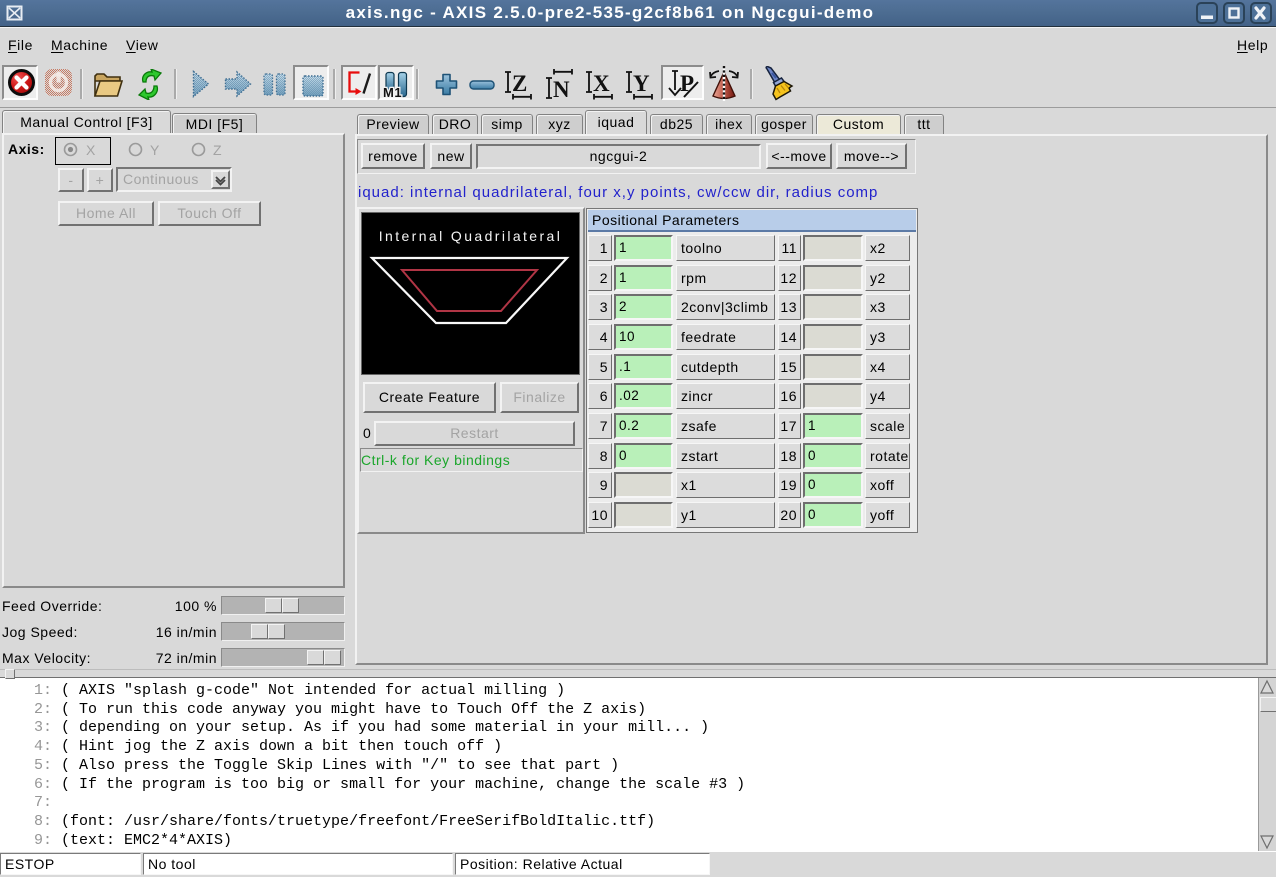 The height and width of the screenshot is (877, 1276). What do you see at coordinates (601, 83) in the screenshot?
I see `svg-text: X` at bounding box center [601, 83].